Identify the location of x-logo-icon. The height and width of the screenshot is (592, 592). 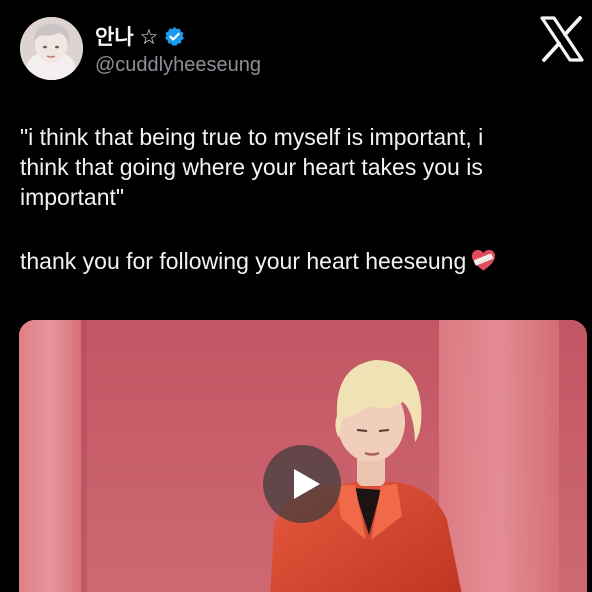
(562, 39).